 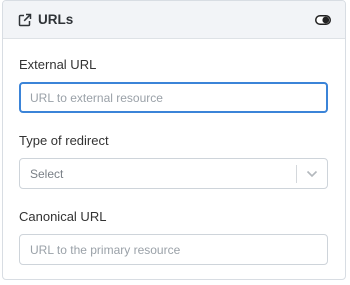 I want to click on toggle-icon, so click(x=323, y=19).